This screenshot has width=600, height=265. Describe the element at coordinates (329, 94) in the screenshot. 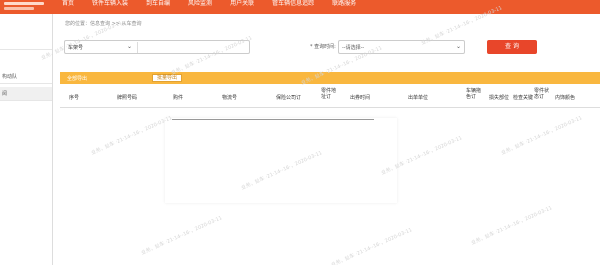

I see `column-header: 零件地址订` at that location.